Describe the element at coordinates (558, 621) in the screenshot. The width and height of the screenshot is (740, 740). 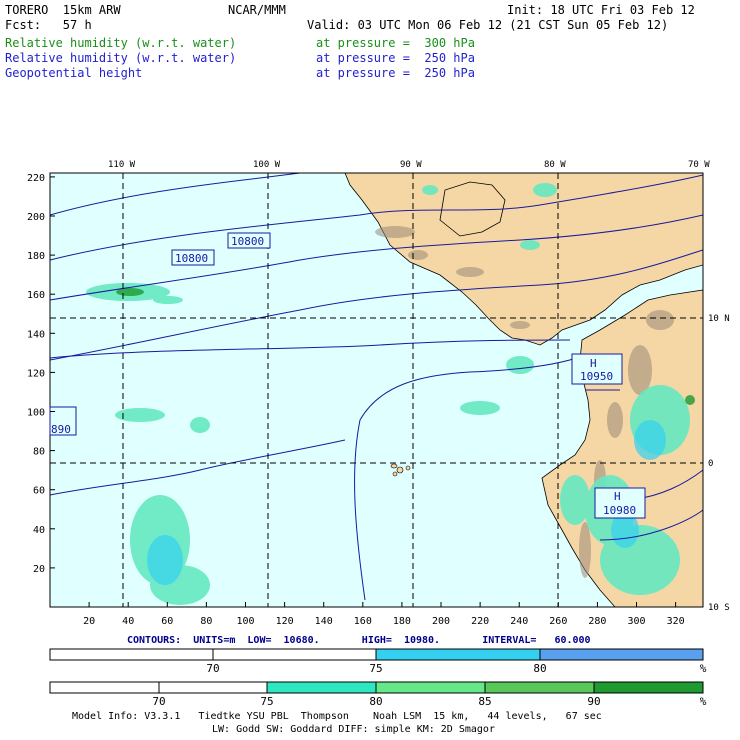
I see `x-tick-label: 260` at that location.